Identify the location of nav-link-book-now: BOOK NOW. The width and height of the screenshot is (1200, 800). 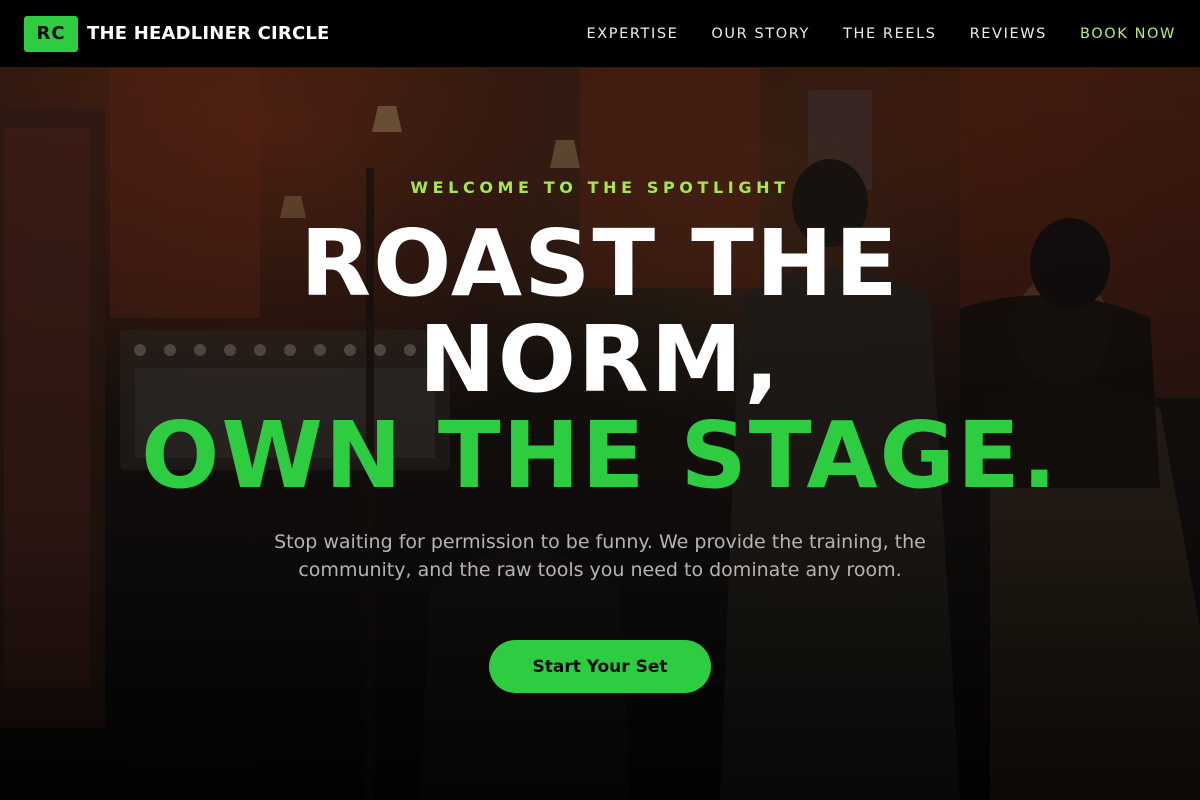
(1128, 34).